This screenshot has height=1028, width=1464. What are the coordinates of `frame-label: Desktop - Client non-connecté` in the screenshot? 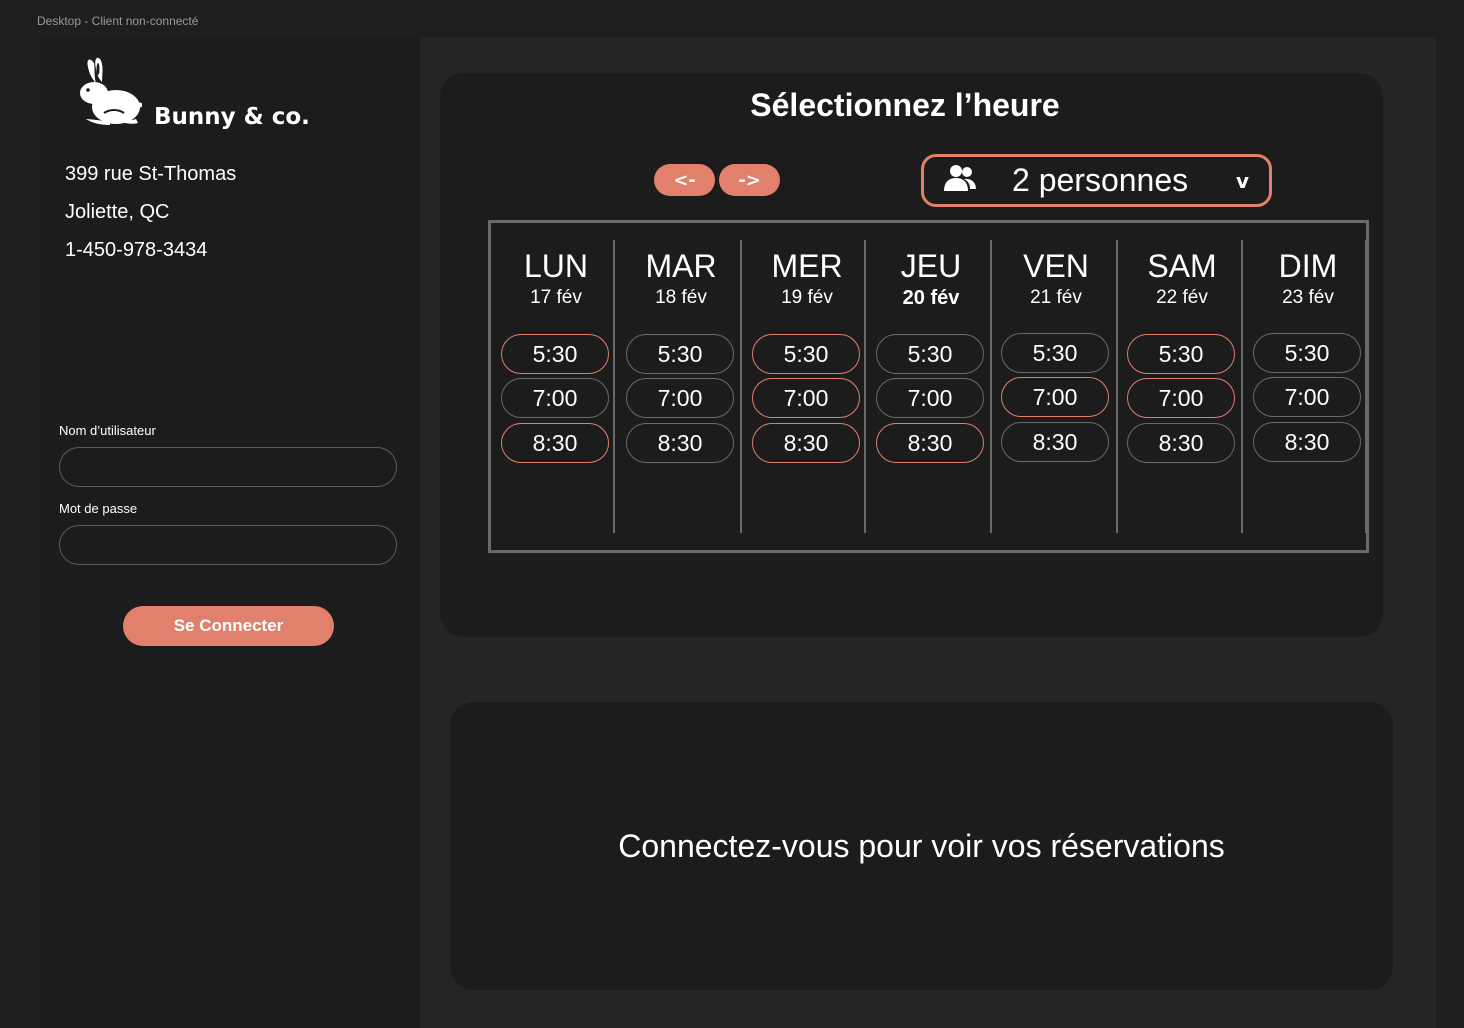 It's located at (118, 21).